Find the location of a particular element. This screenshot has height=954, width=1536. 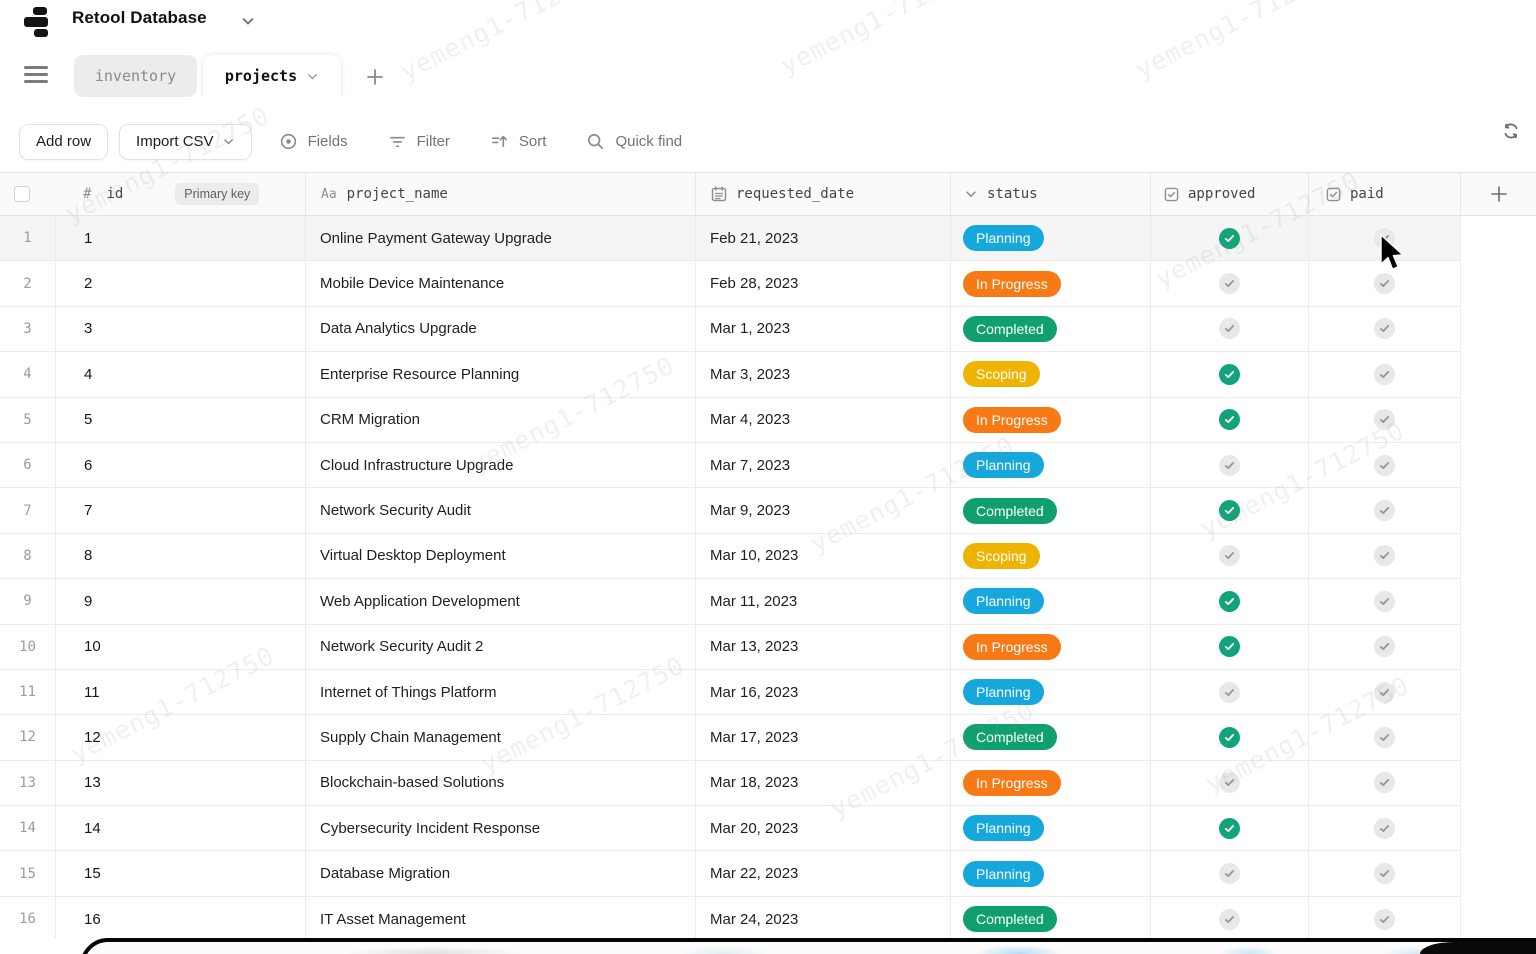

cell-requested-date: Mar 3, 2023 is located at coordinates (822, 375).